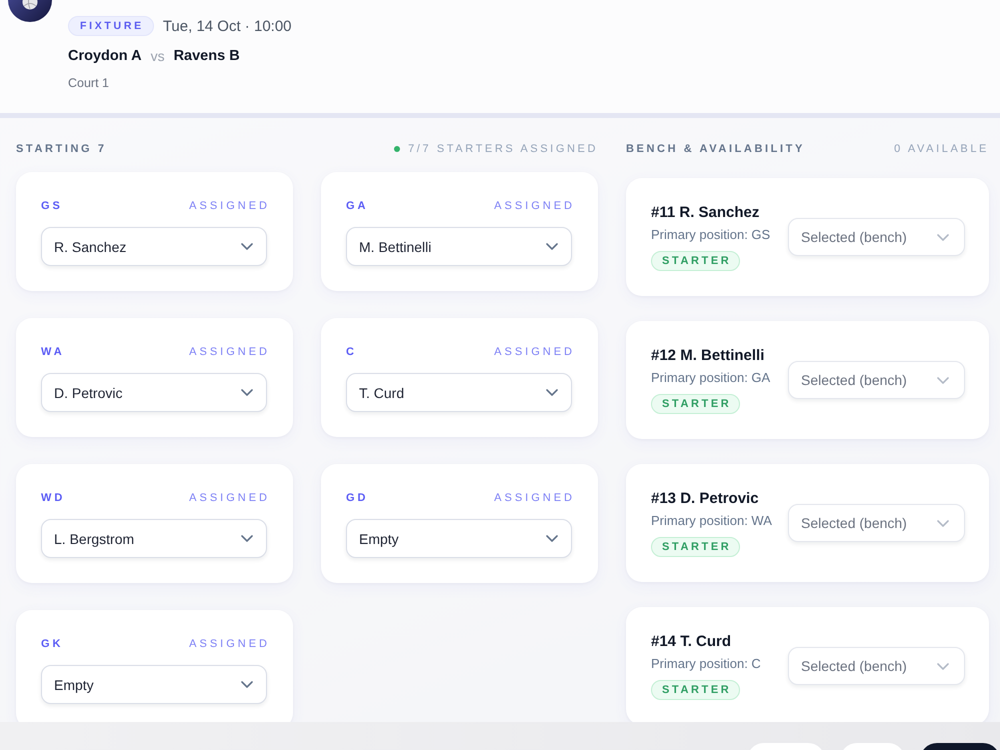  What do you see at coordinates (61, 149) in the screenshot?
I see `section-title: STARTING 7` at bounding box center [61, 149].